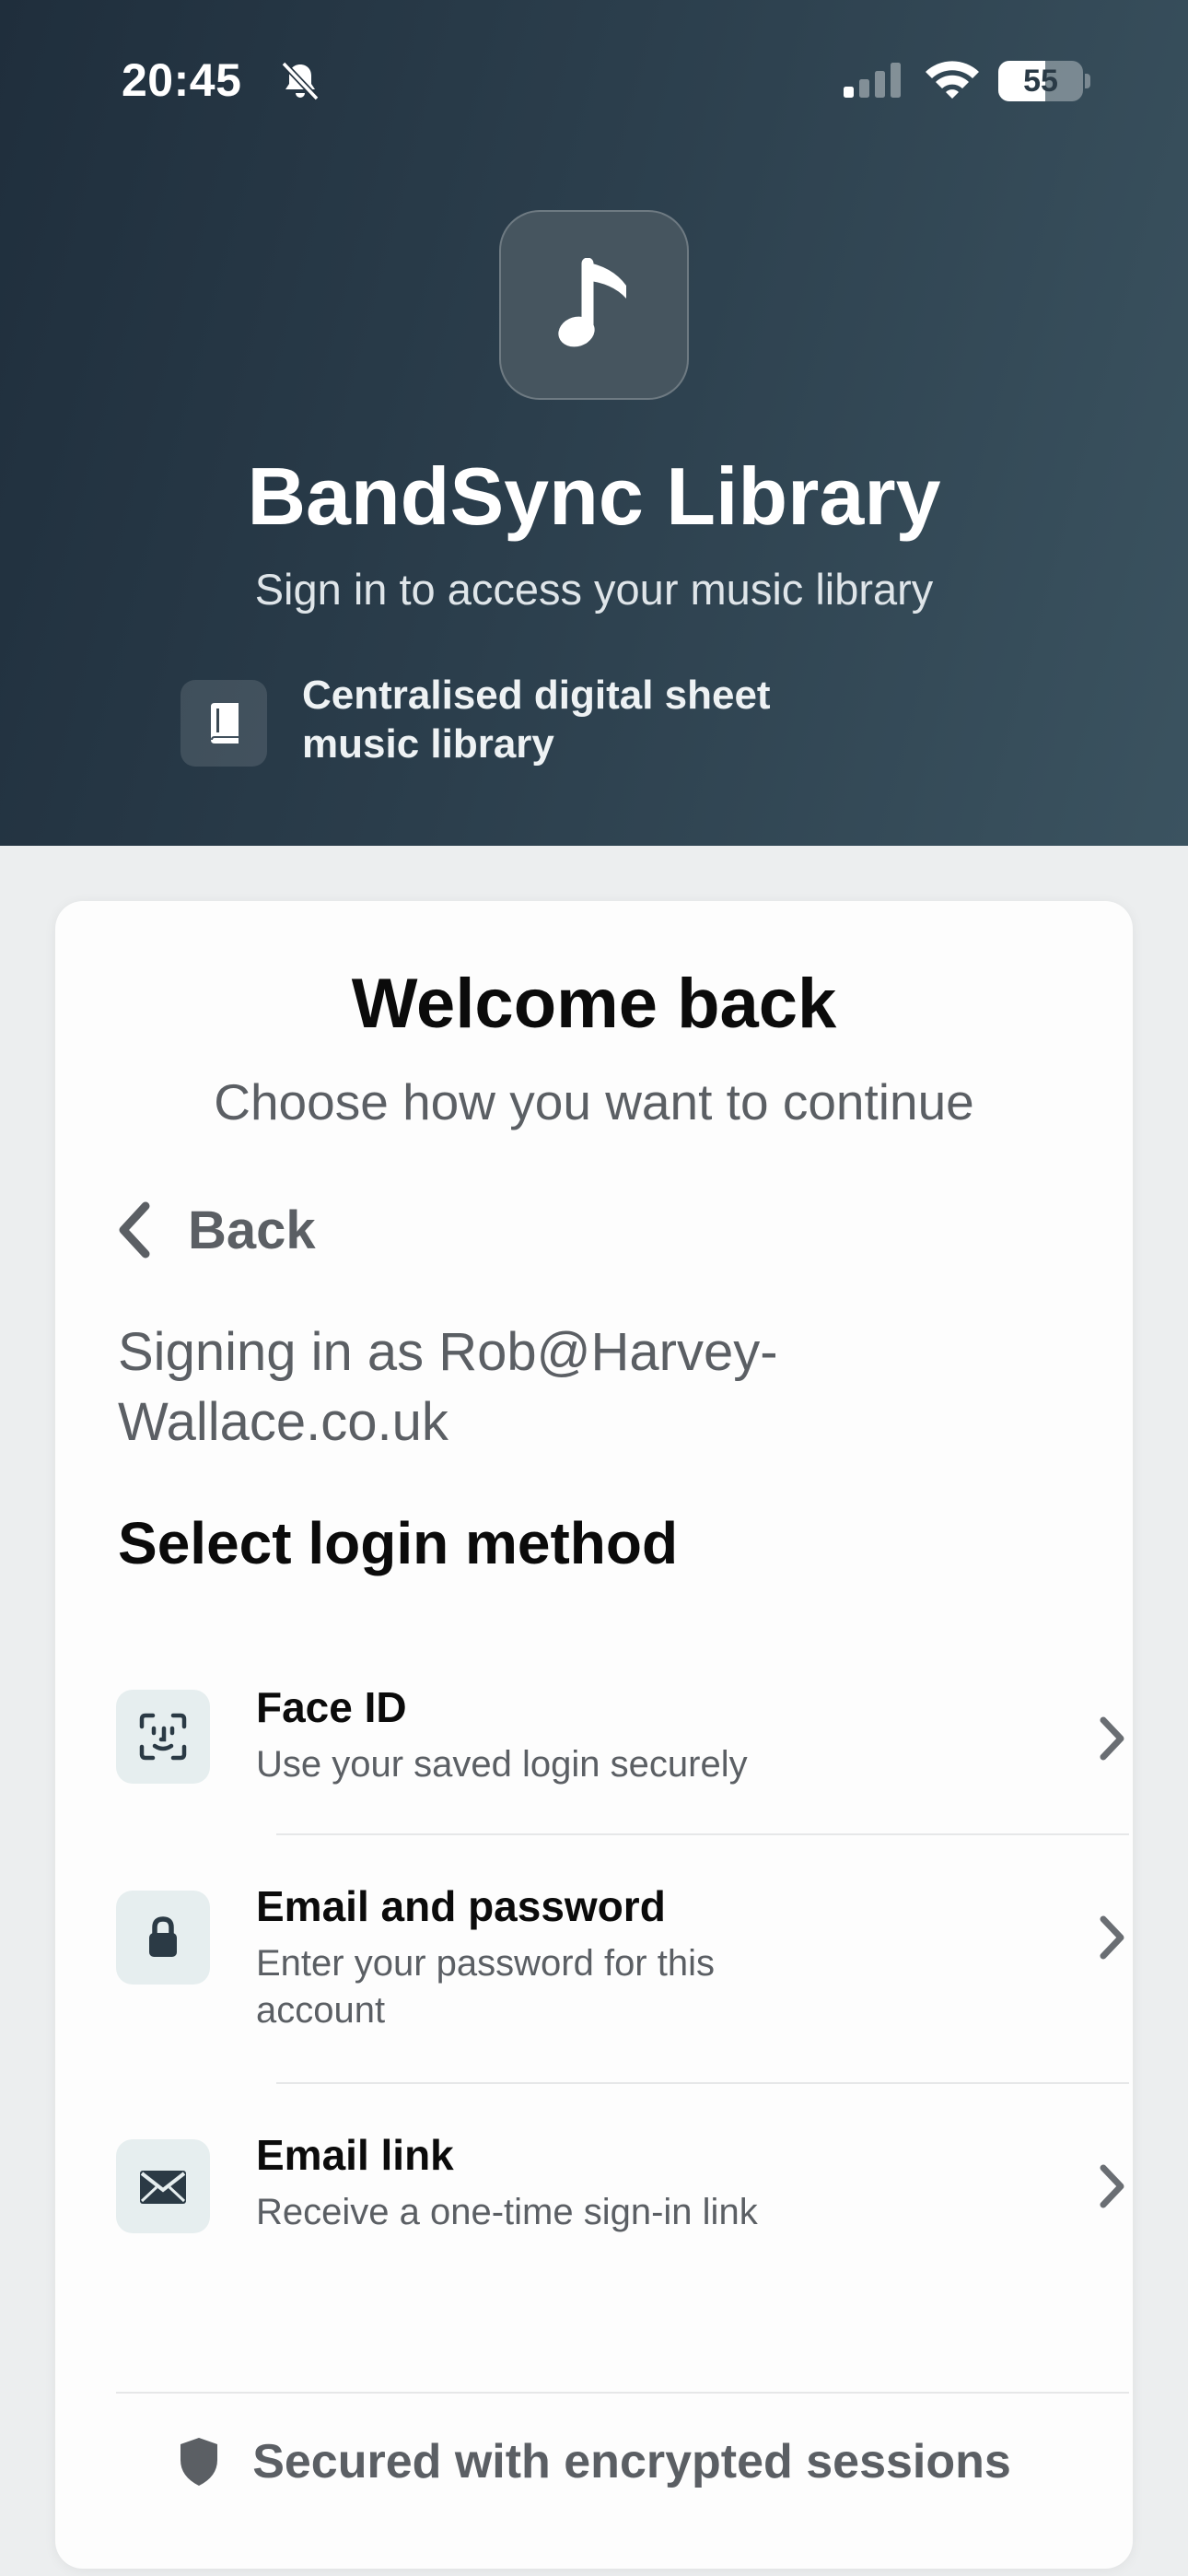 The height and width of the screenshot is (2576, 1188). Describe the element at coordinates (631, 2461) in the screenshot. I see `security-note-text: Secured with encrypted sessions` at that location.